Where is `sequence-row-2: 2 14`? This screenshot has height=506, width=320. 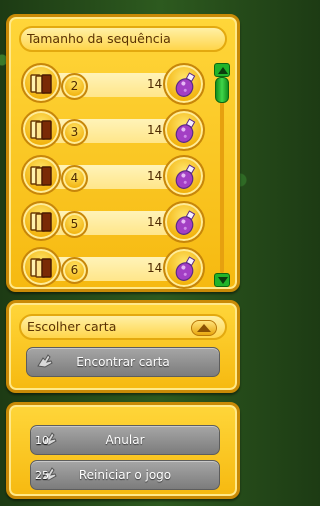
sequence-row-2: 2 14 is located at coordinates (113, 83).